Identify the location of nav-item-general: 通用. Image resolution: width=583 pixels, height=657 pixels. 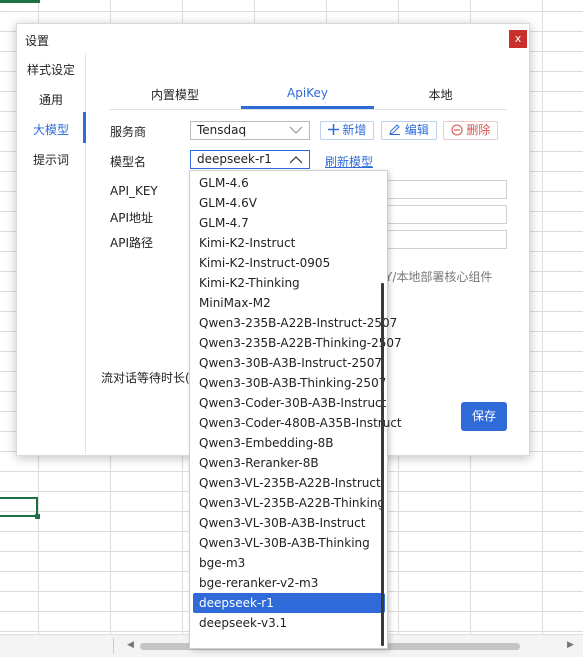
(51, 100).